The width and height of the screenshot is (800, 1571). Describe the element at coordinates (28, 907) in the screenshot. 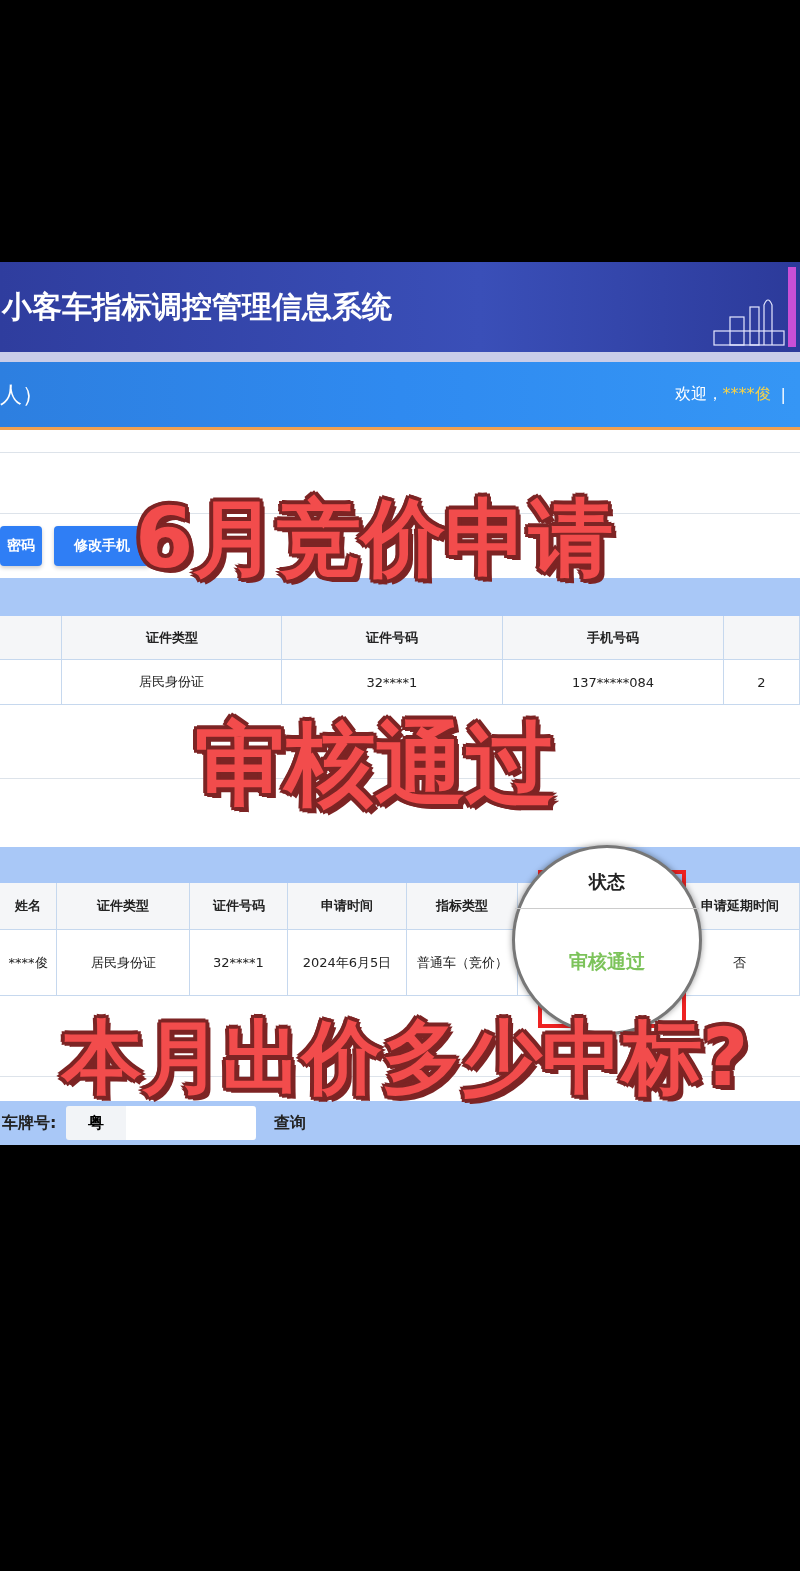

I see `table-header-cell: 姓名` at that location.